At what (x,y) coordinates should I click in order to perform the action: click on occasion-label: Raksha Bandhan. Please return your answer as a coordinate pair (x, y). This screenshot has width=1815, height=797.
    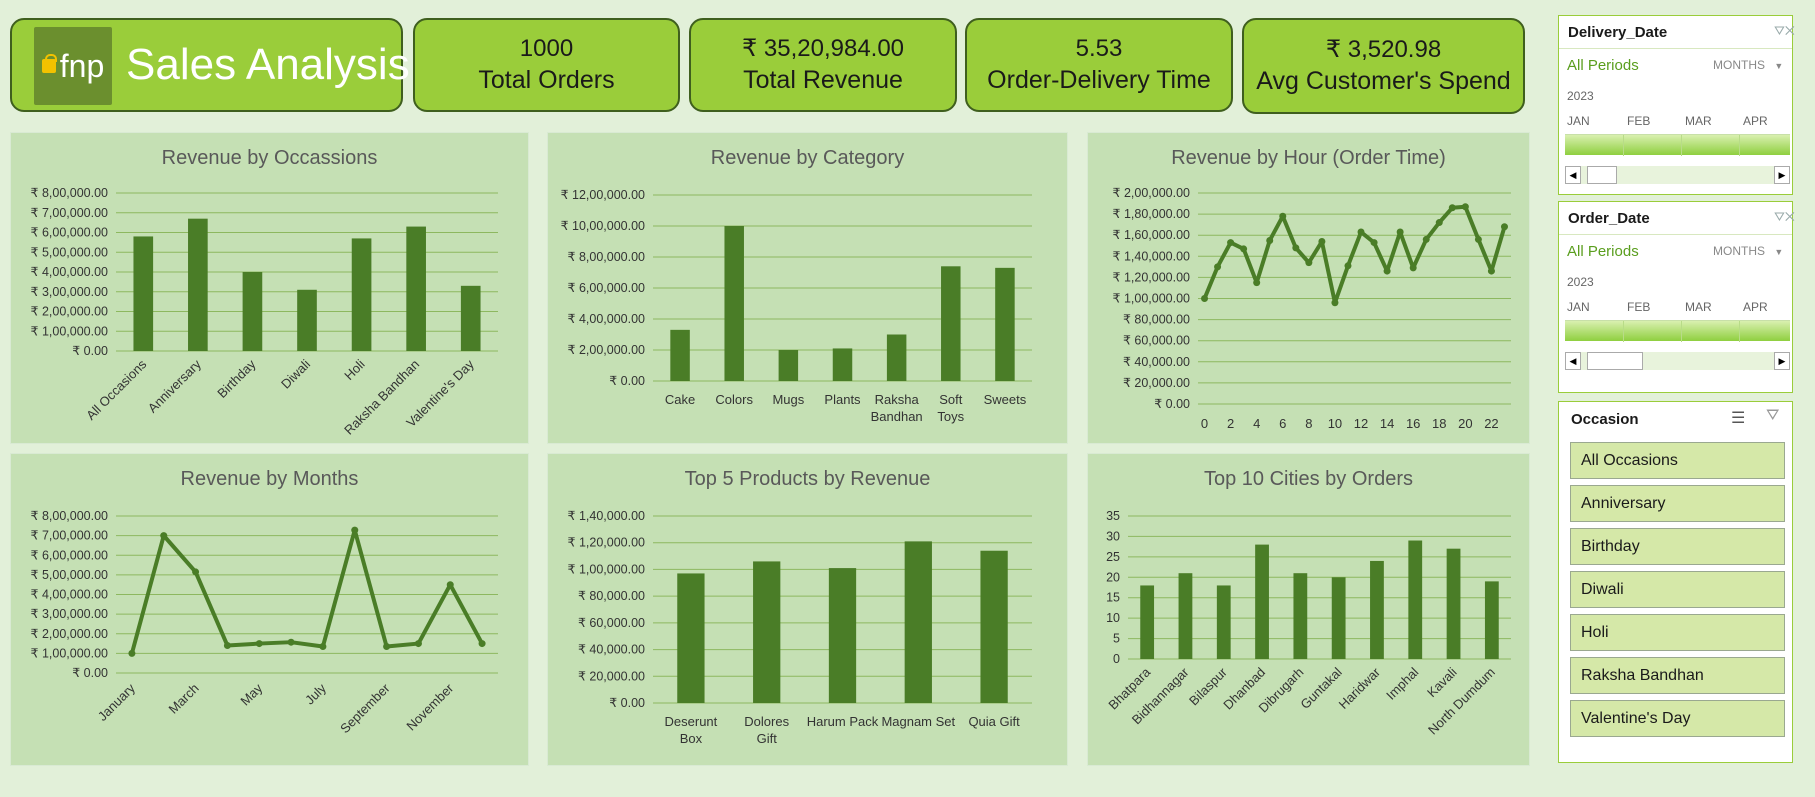
    Looking at the image, I should click on (1642, 675).